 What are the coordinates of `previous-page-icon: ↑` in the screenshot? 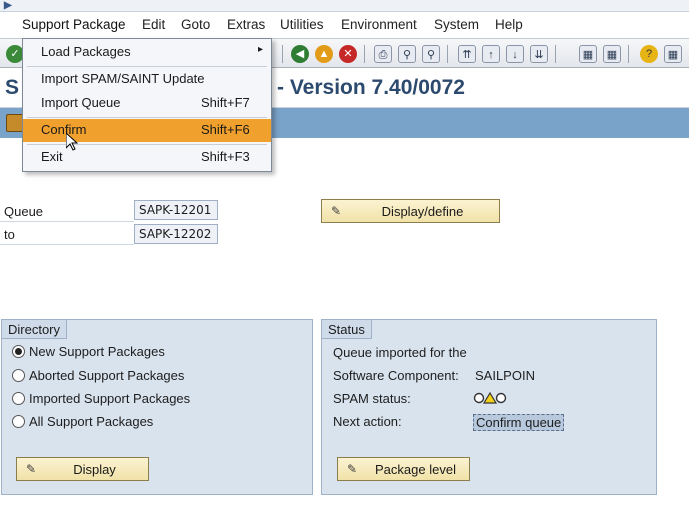 It's located at (491, 54).